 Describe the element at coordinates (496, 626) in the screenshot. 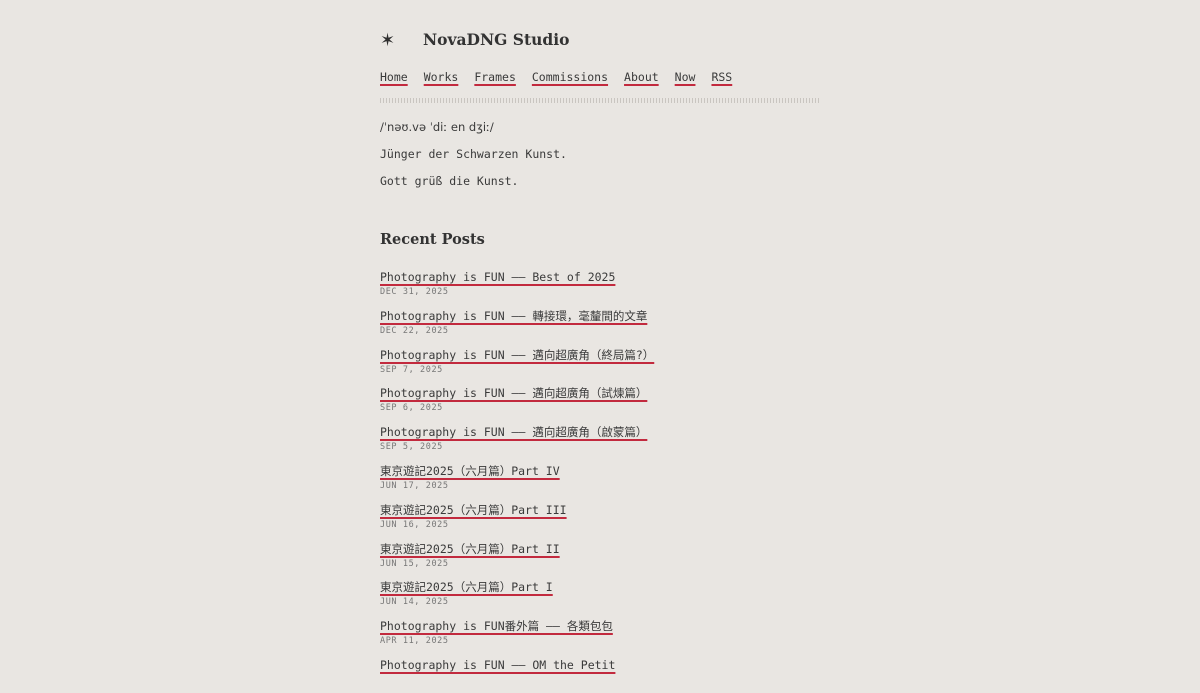

I see `post-link: Photography is FUN番外篇 —— 各類包包` at that location.